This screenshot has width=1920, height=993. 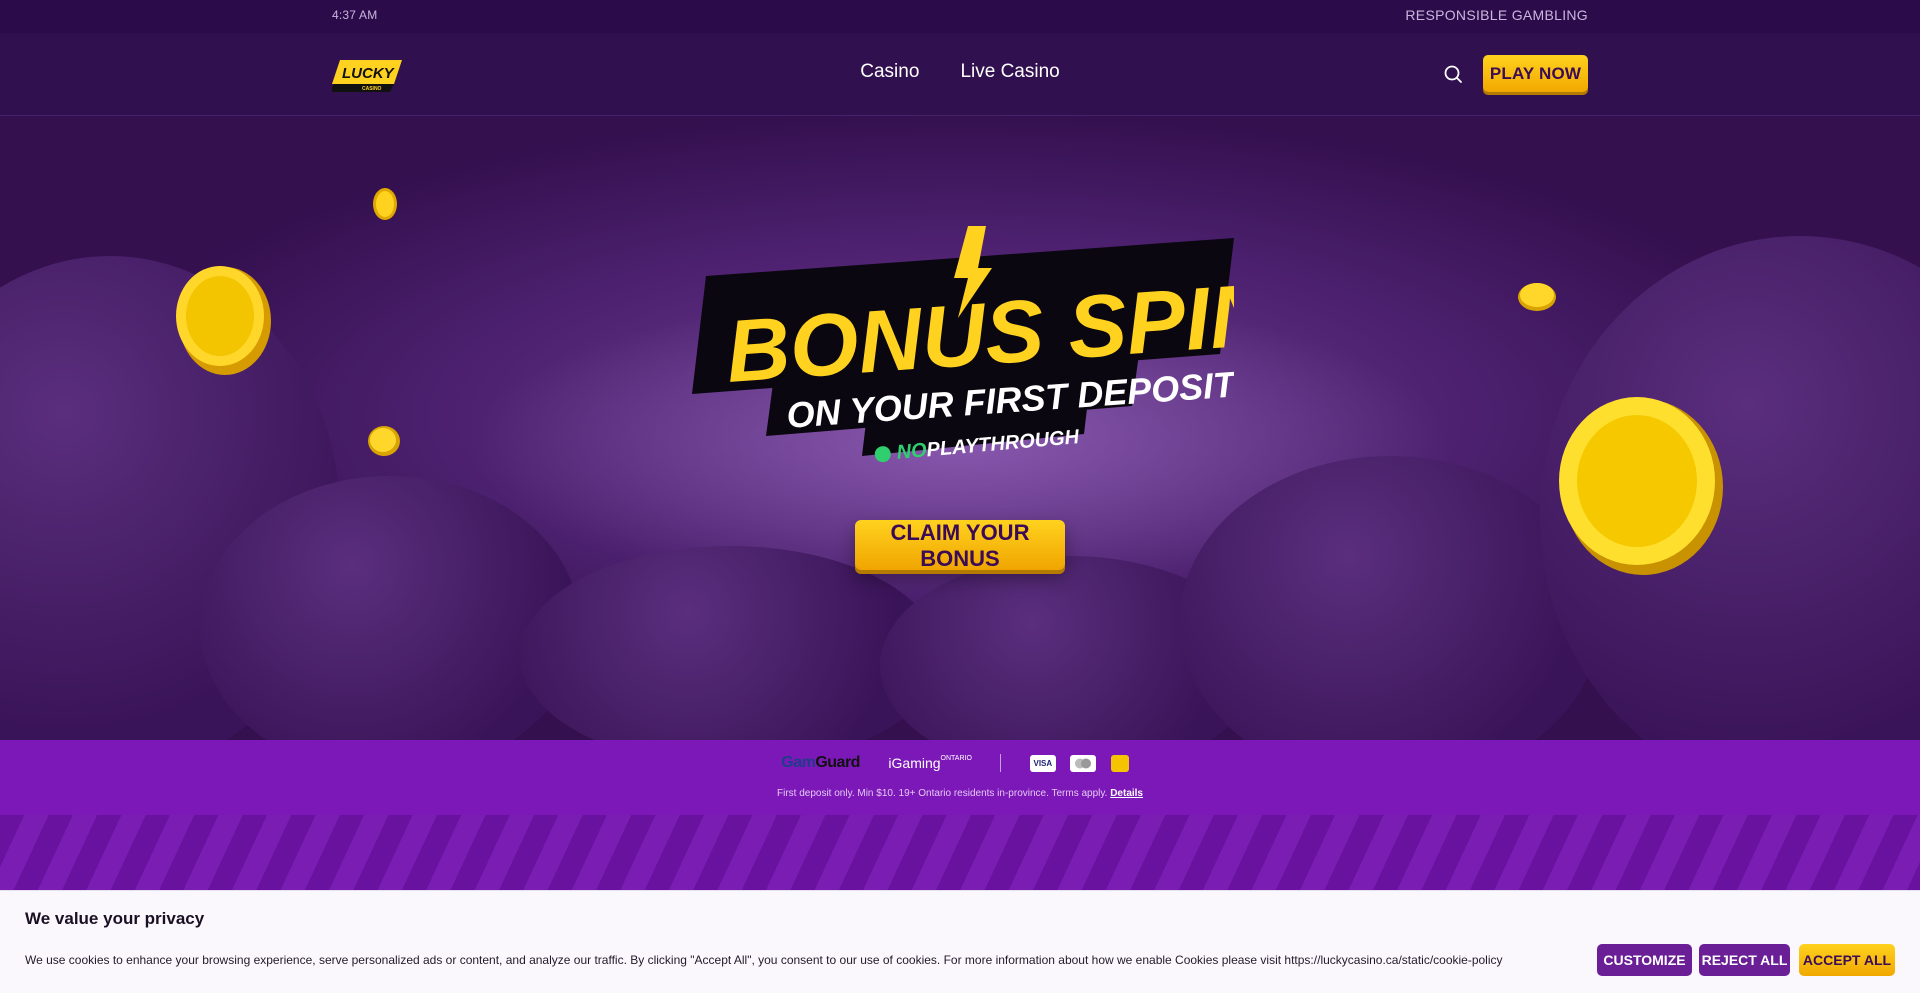 What do you see at coordinates (820, 762) in the screenshot?
I see `gamguard-logo: GamGuard` at bounding box center [820, 762].